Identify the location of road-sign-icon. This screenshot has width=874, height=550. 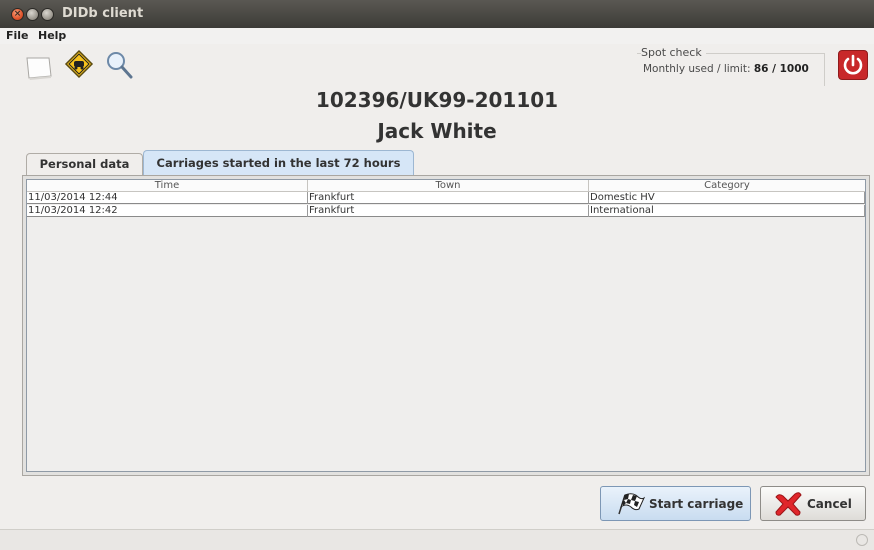
(79, 64).